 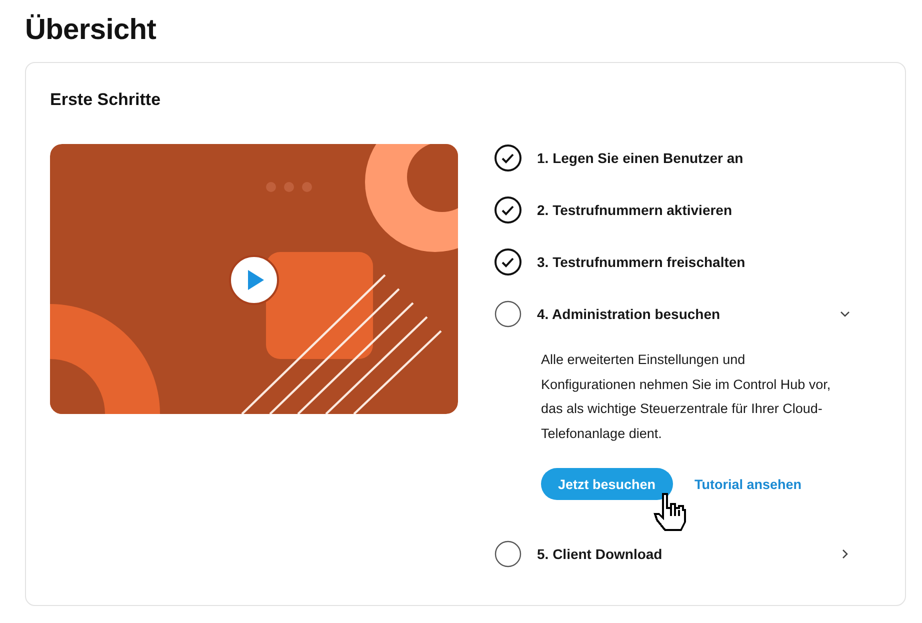 I want to click on card-heading: Erste Schritte, so click(x=106, y=100).